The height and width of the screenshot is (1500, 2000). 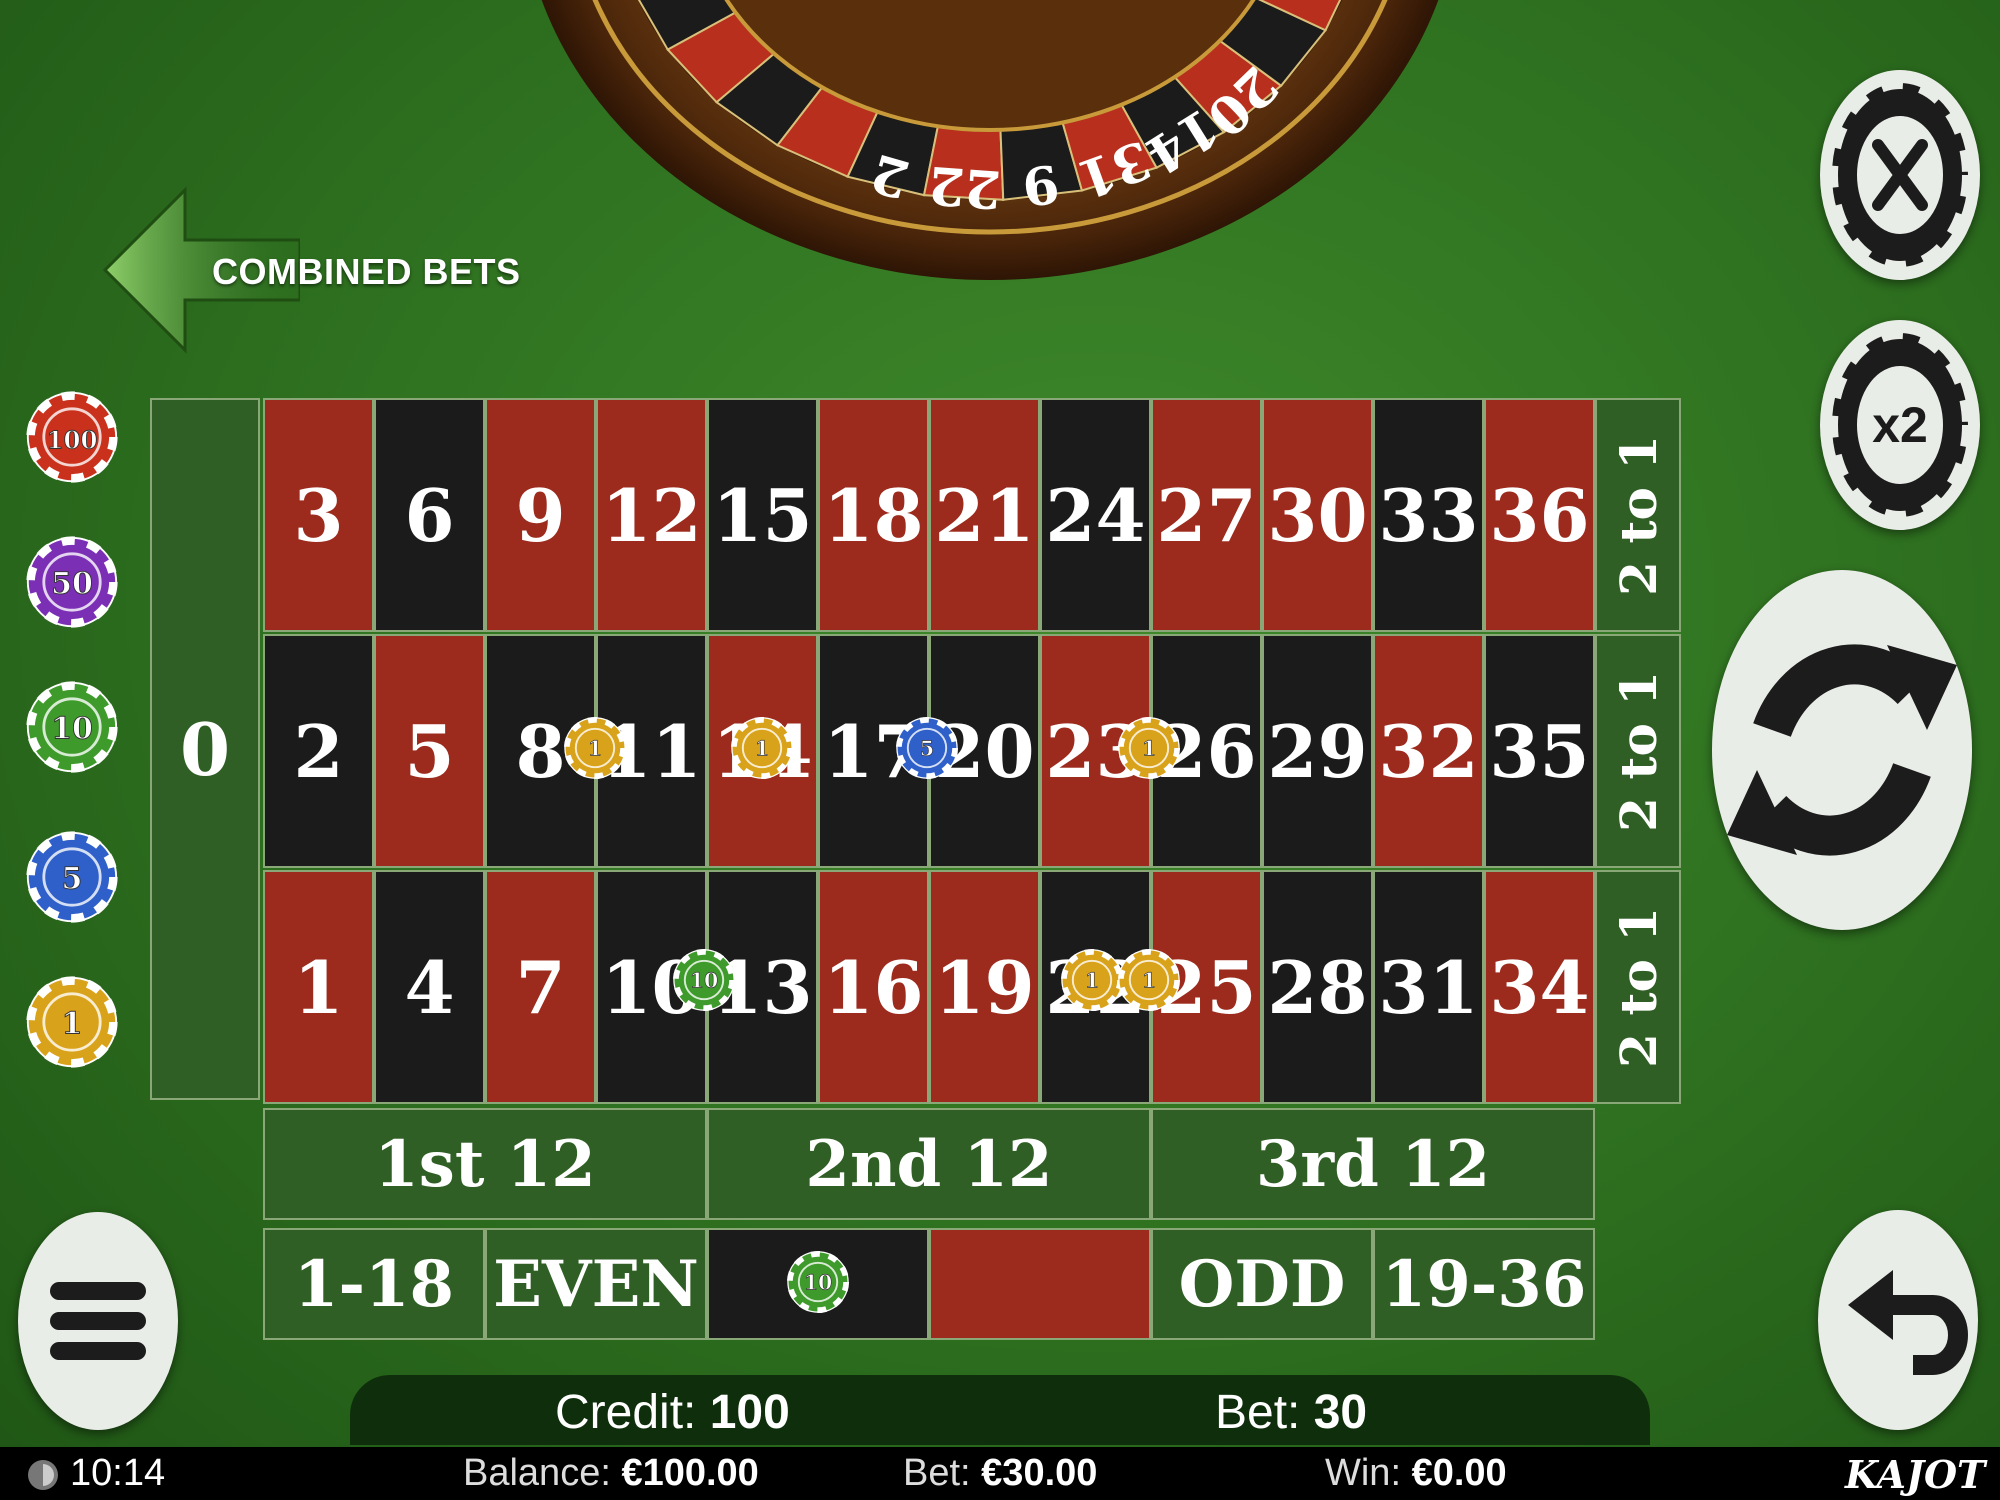 I want to click on bet-number-4-label: 4, so click(x=429, y=987).